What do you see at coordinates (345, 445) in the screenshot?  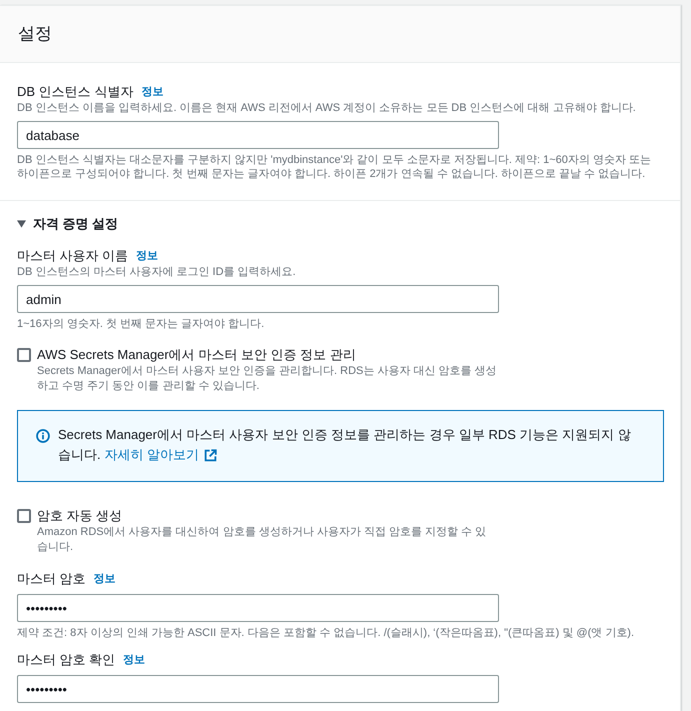 I see `alert-message: Secrets Manager에서 마스터 사용자 보안 인증 정보를 관리하는 경우 일부 RDS 기능은 지원되지 않습니다. 자세히 알아보기` at bounding box center [345, 445].